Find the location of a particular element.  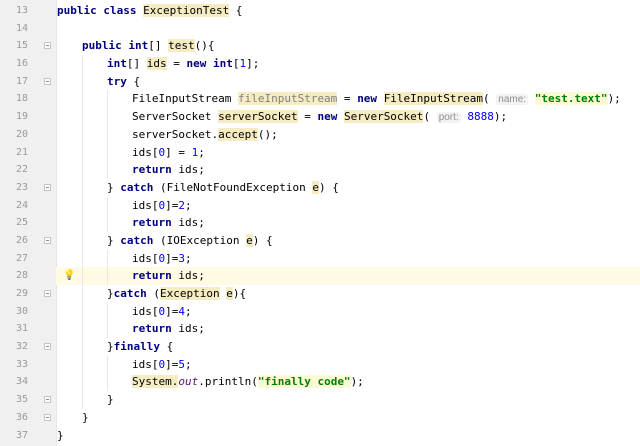

code-line: 14 is located at coordinates (320, 29).